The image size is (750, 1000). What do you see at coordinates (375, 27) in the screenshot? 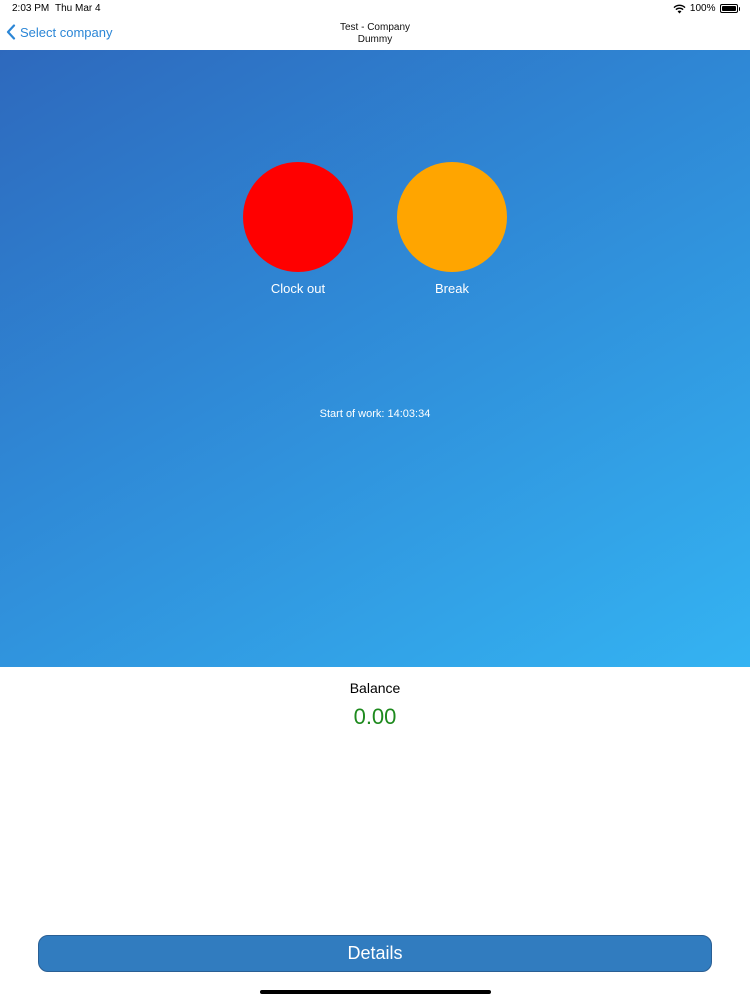
I see `page-title-line1: Test - Company` at bounding box center [375, 27].